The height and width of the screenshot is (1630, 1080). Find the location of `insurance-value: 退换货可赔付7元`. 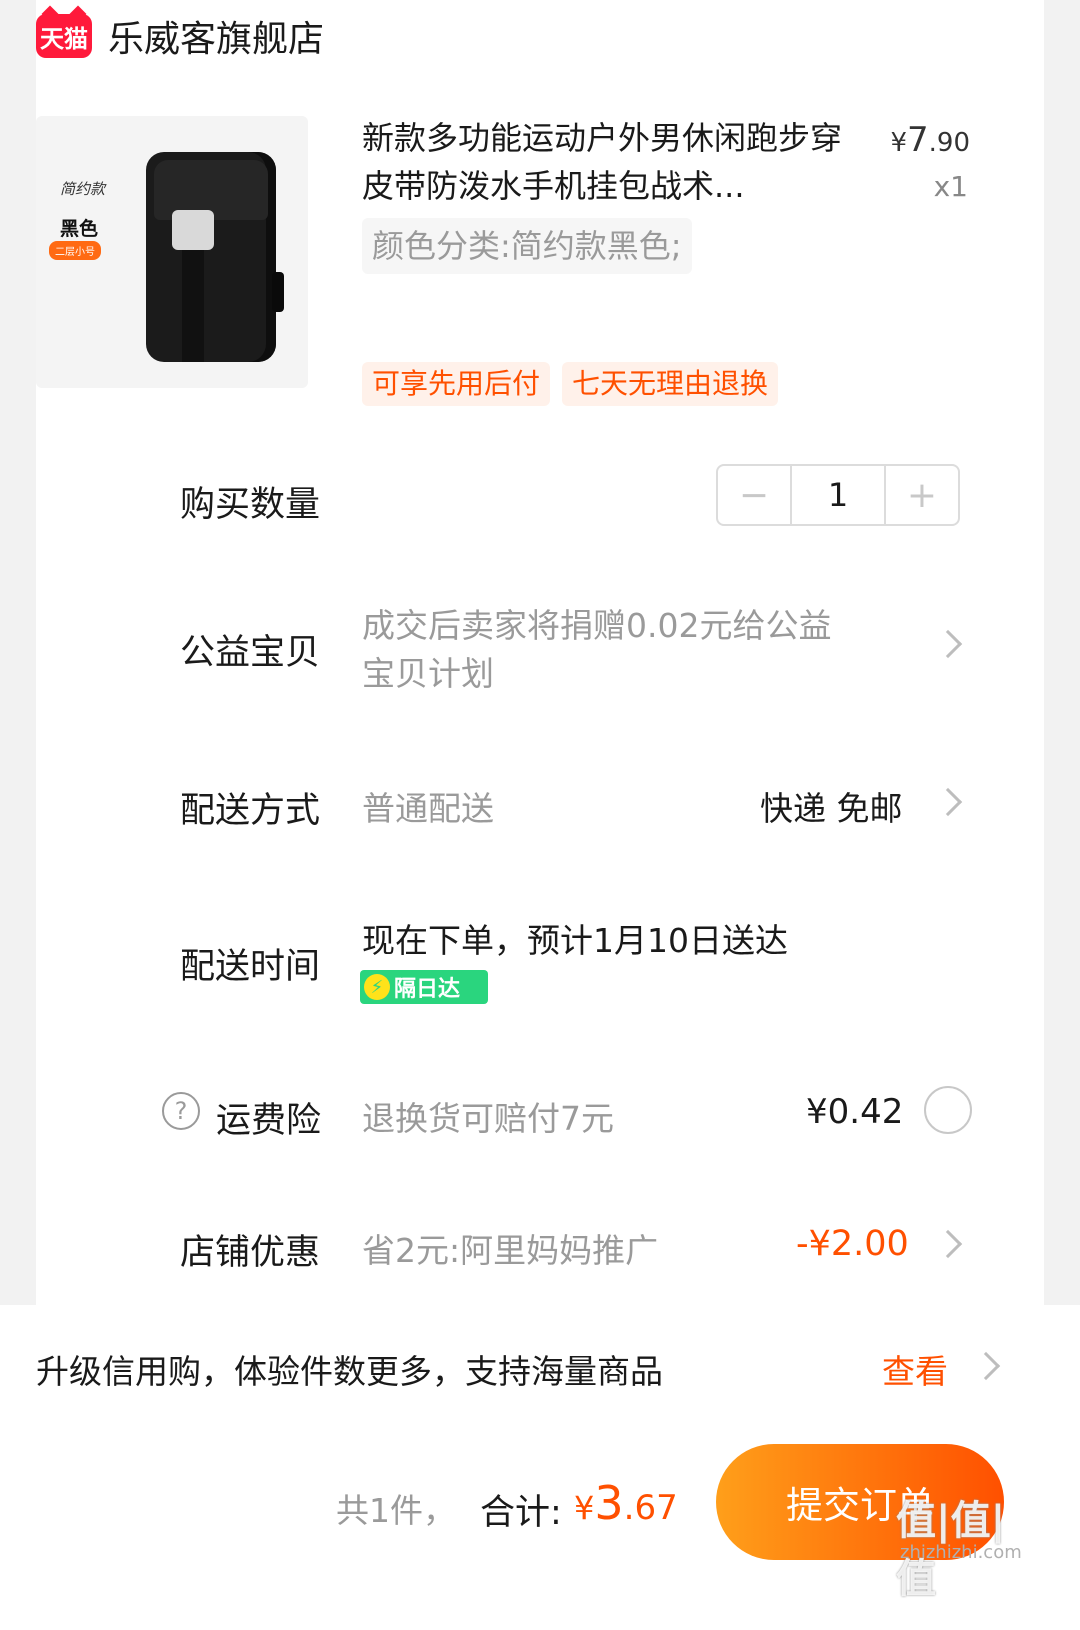

insurance-value: 退换货可赔付7元 is located at coordinates (488, 1118).